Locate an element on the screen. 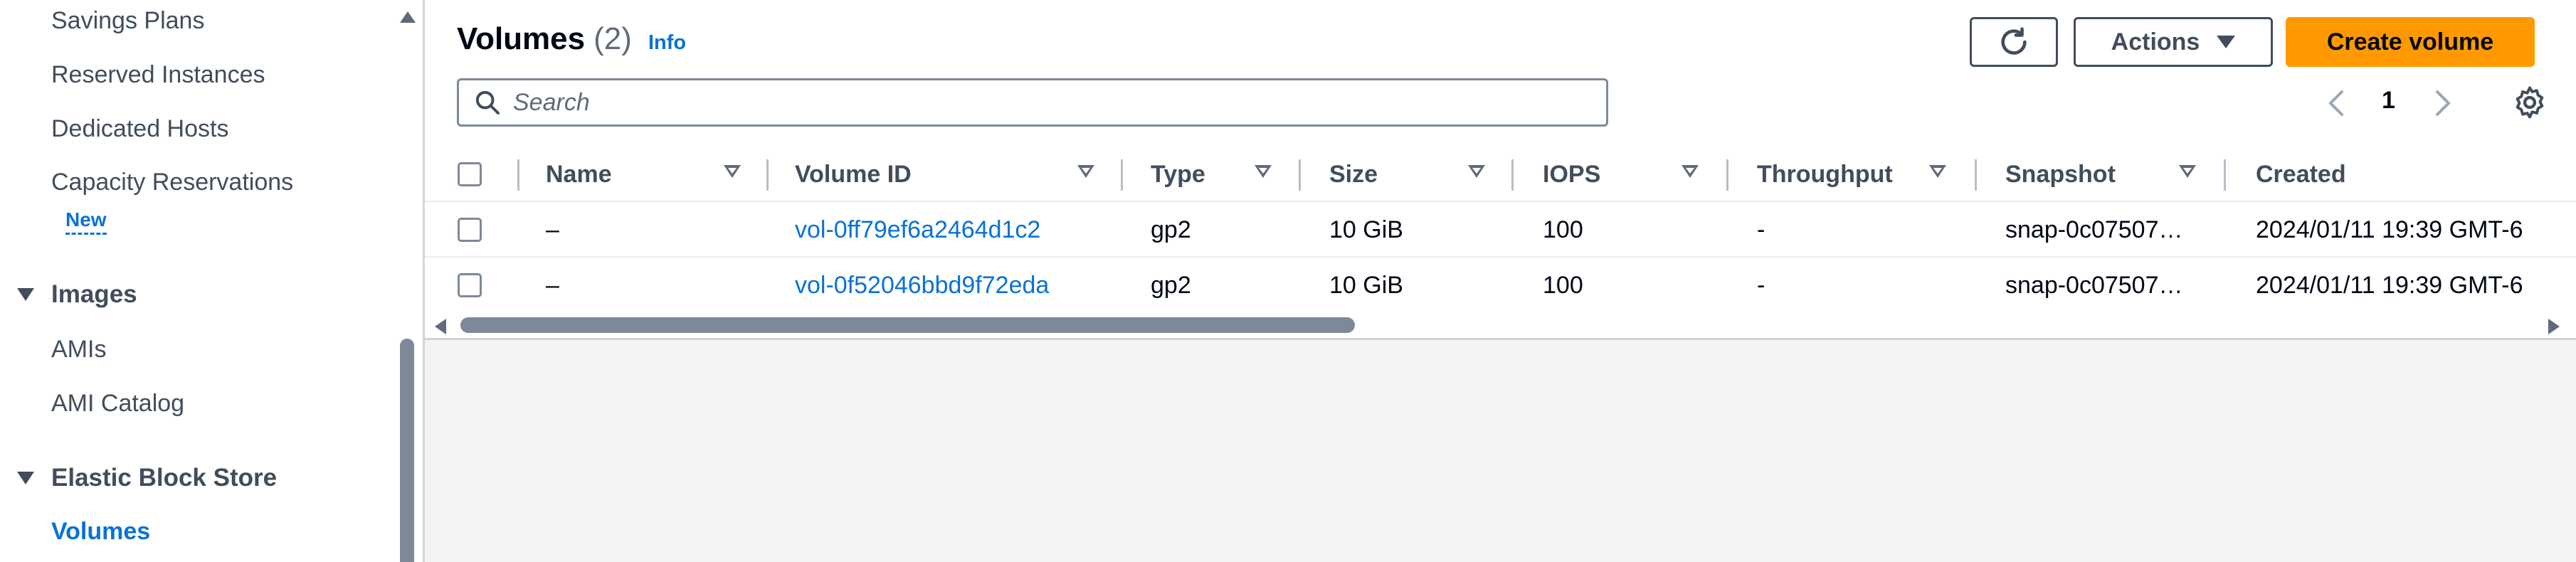 The width and height of the screenshot is (2576, 562). chevron-right-icon is located at coordinates (2443, 103).